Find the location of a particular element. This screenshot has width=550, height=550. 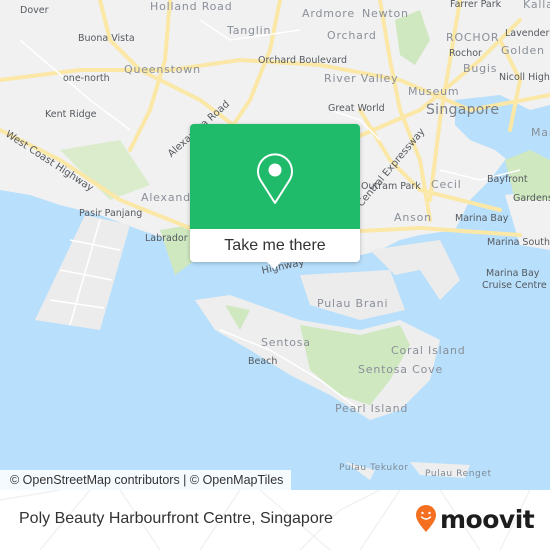

popup-pointer is located at coordinates (274, 264).